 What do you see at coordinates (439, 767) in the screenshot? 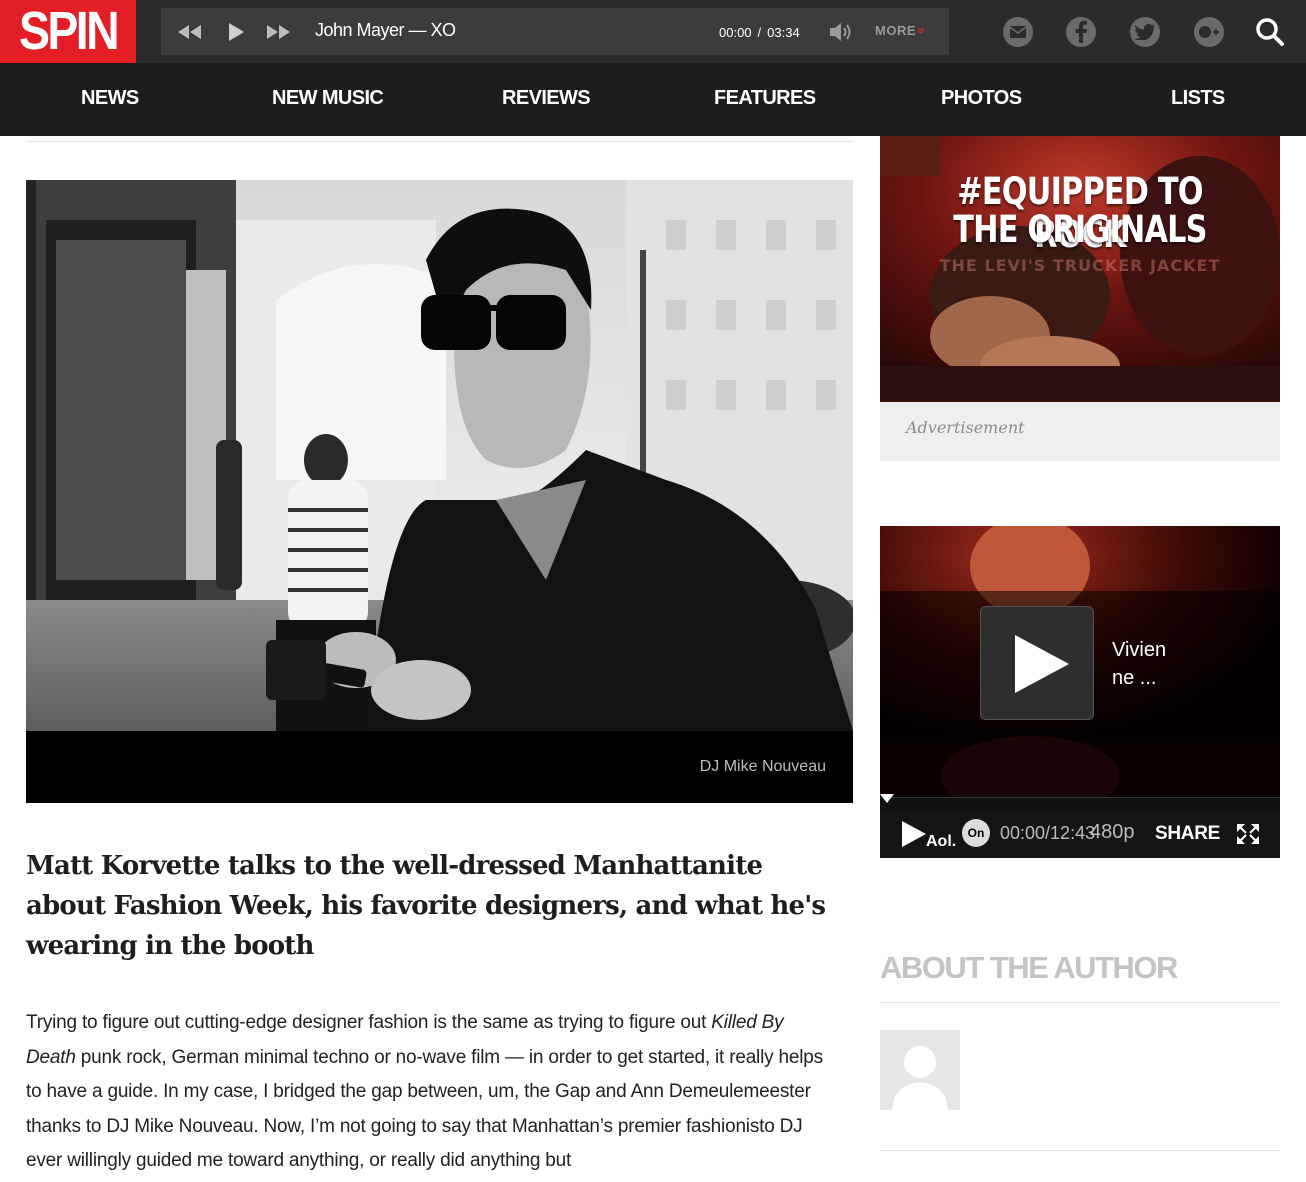
I see `photo-caption-bar: DJ Mike Nouveau` at bounding box center [439, 767].